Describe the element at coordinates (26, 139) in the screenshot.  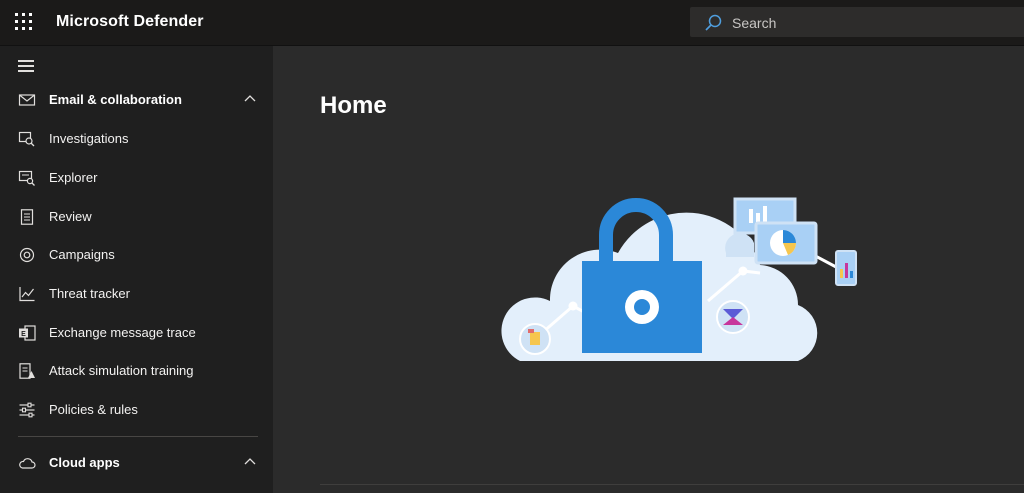
I see `investigations-icon` at that location.